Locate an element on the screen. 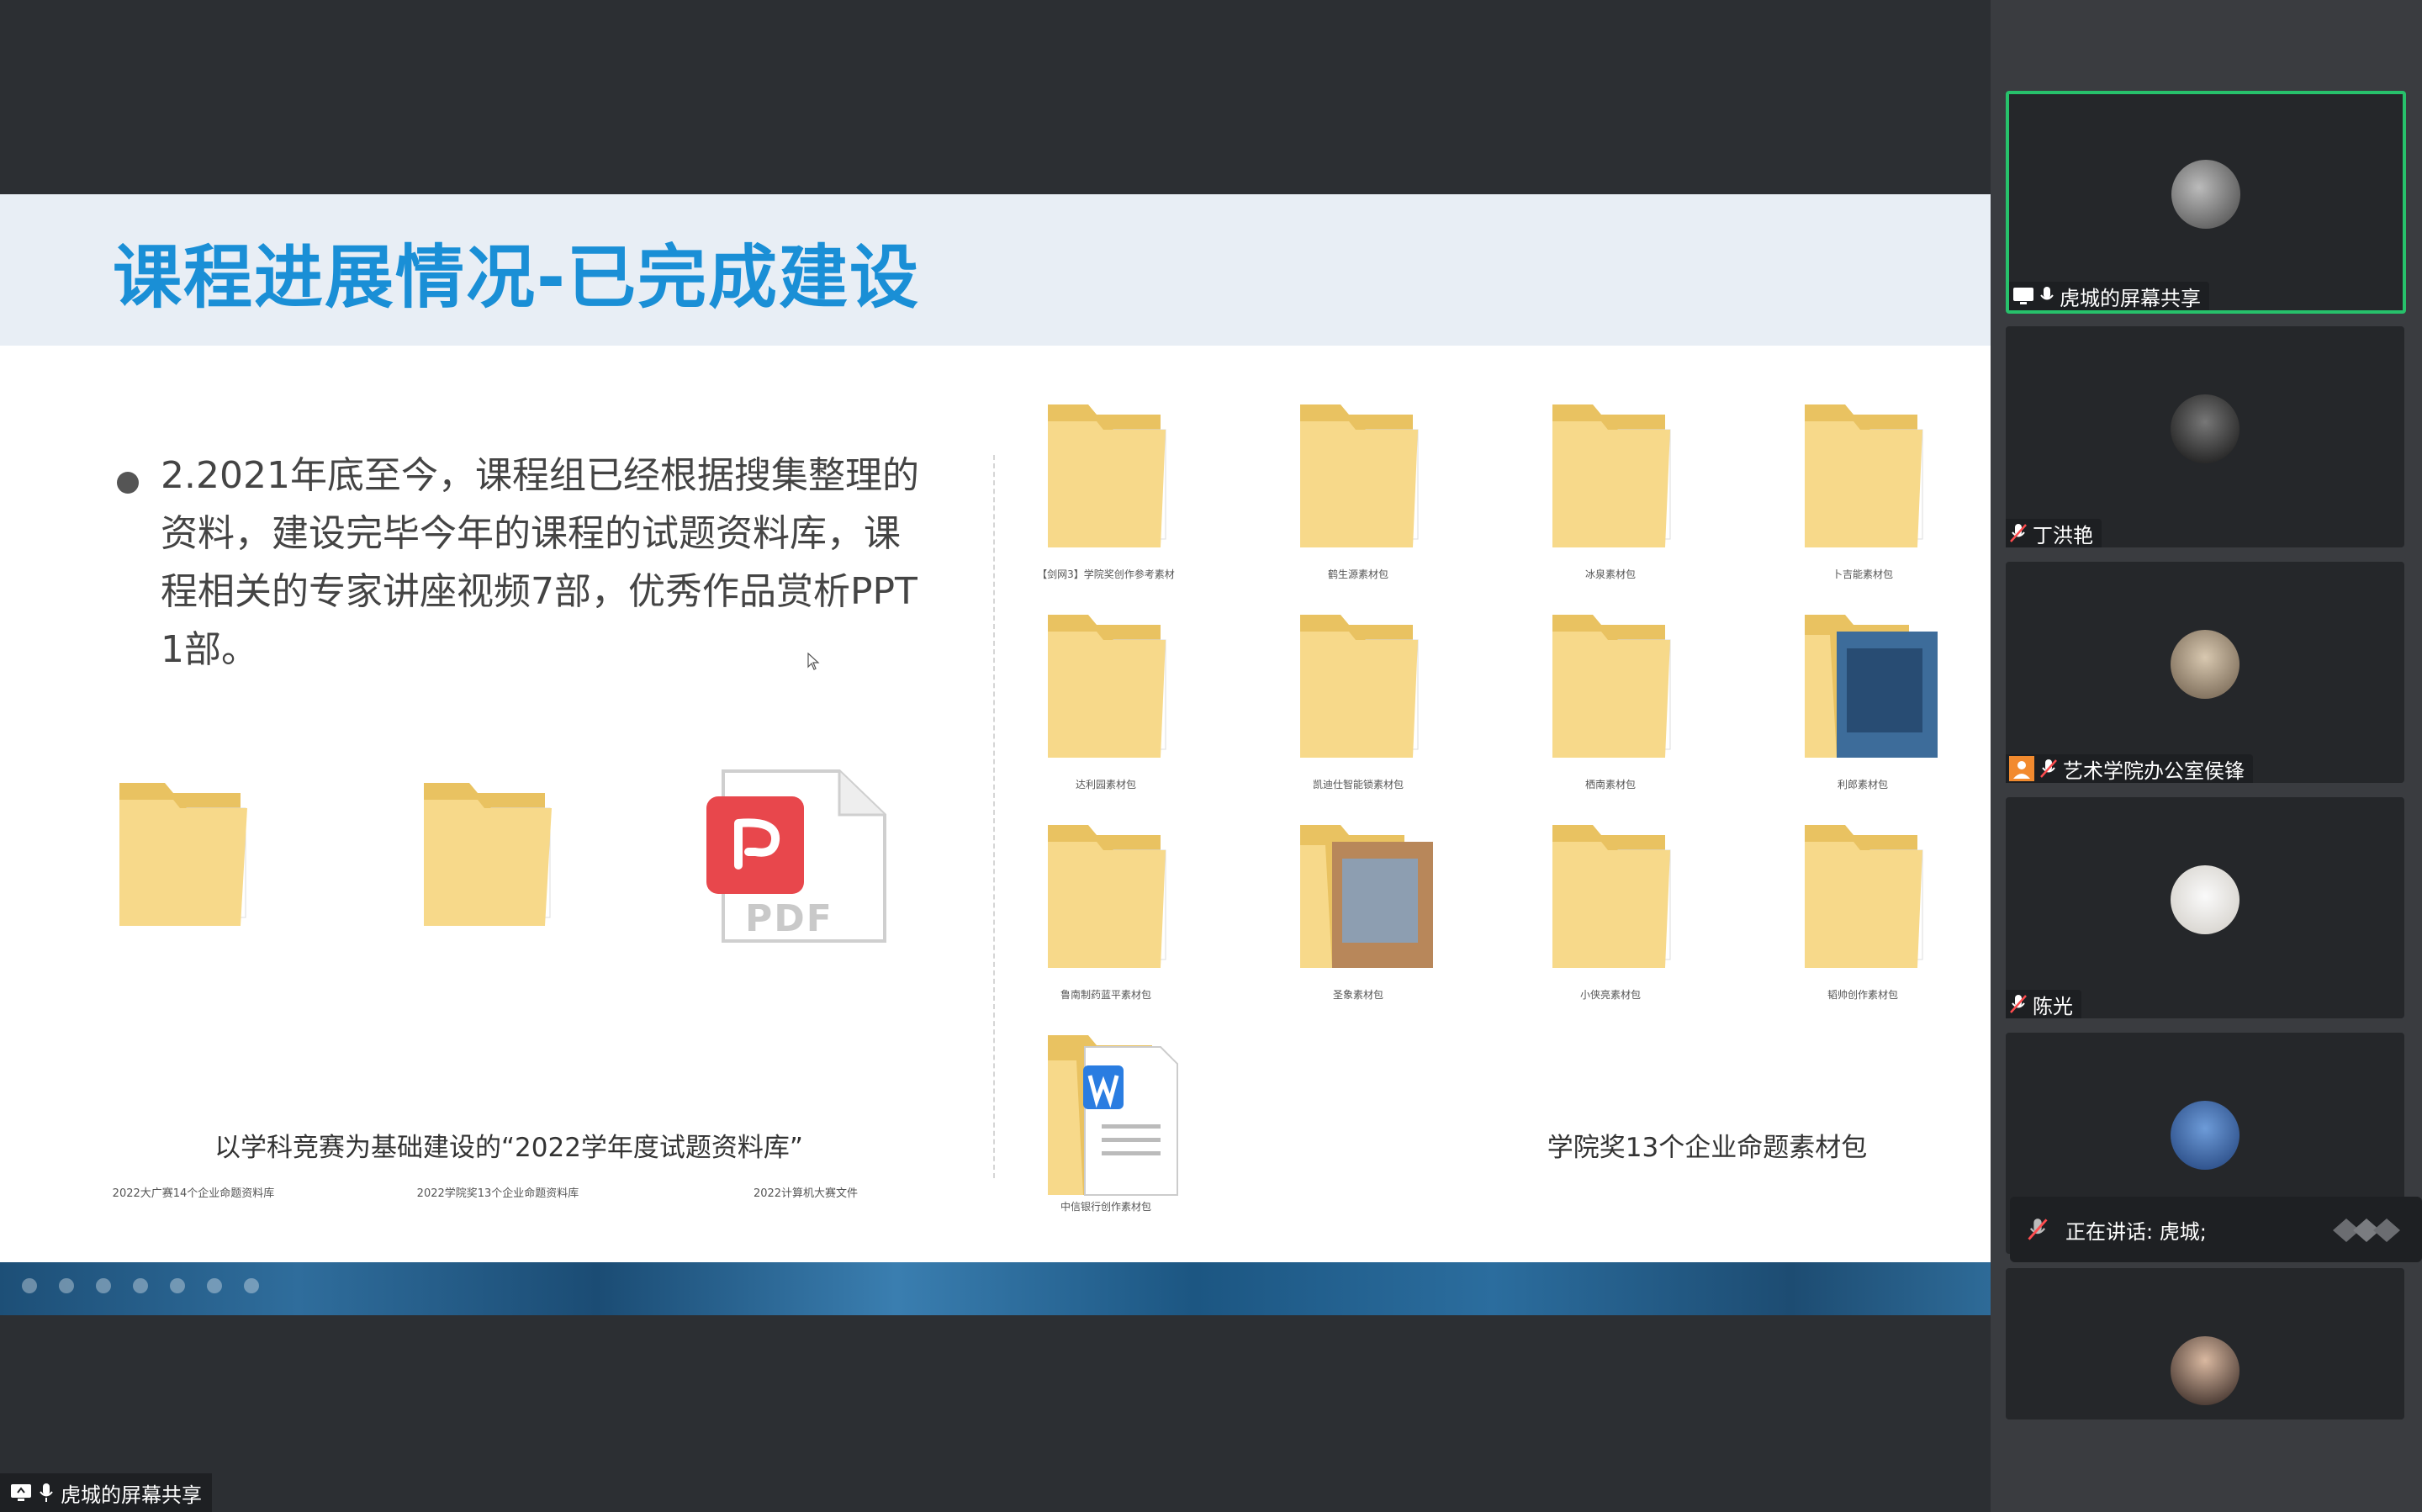  tencent-meeting-logo-icon is located at coordinates (2366, 1230).